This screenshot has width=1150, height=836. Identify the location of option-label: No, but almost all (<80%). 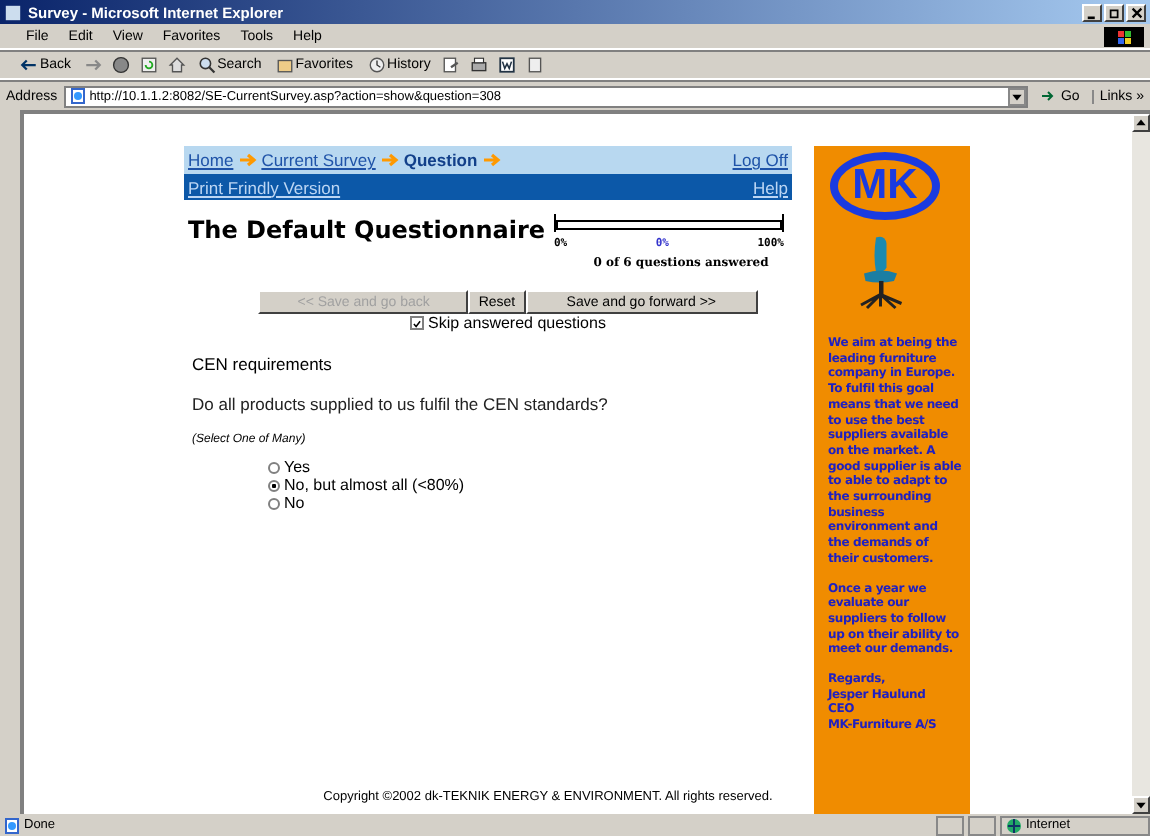
(374, 485).